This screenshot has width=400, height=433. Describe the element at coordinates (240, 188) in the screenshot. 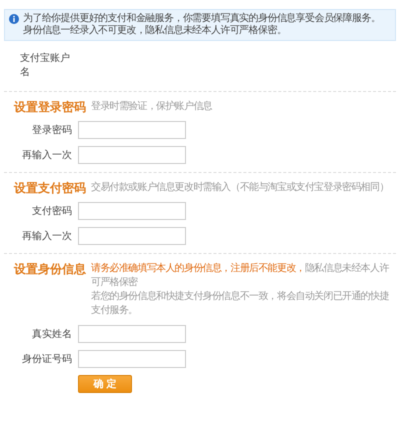

I see `section-description: 交易付款或账户信息更改时需输入（不能与淘宝或支付宝登录密码相同）` at that location.